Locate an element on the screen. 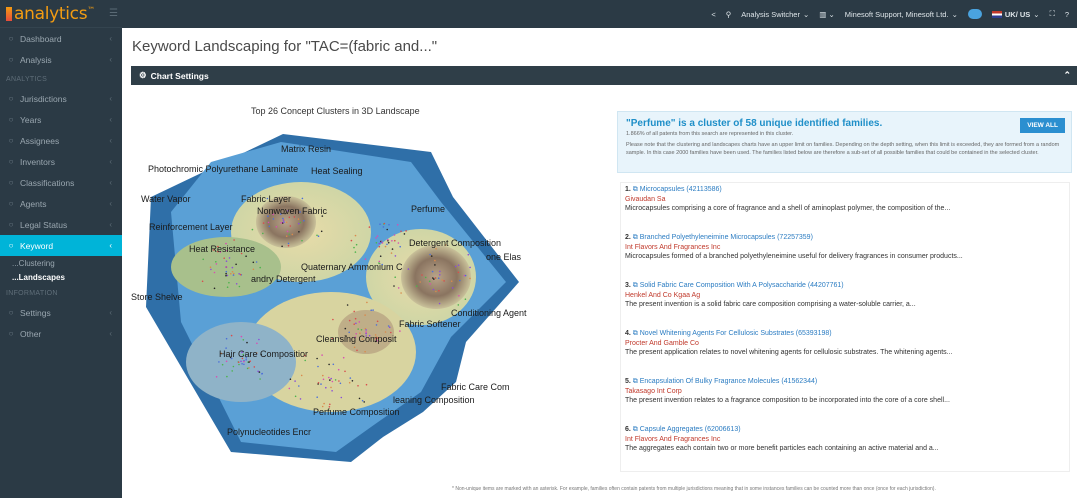 This screenshot has height=498, width=1077. cluster-label: Fabric Softener is located at coordinates (430, 324).